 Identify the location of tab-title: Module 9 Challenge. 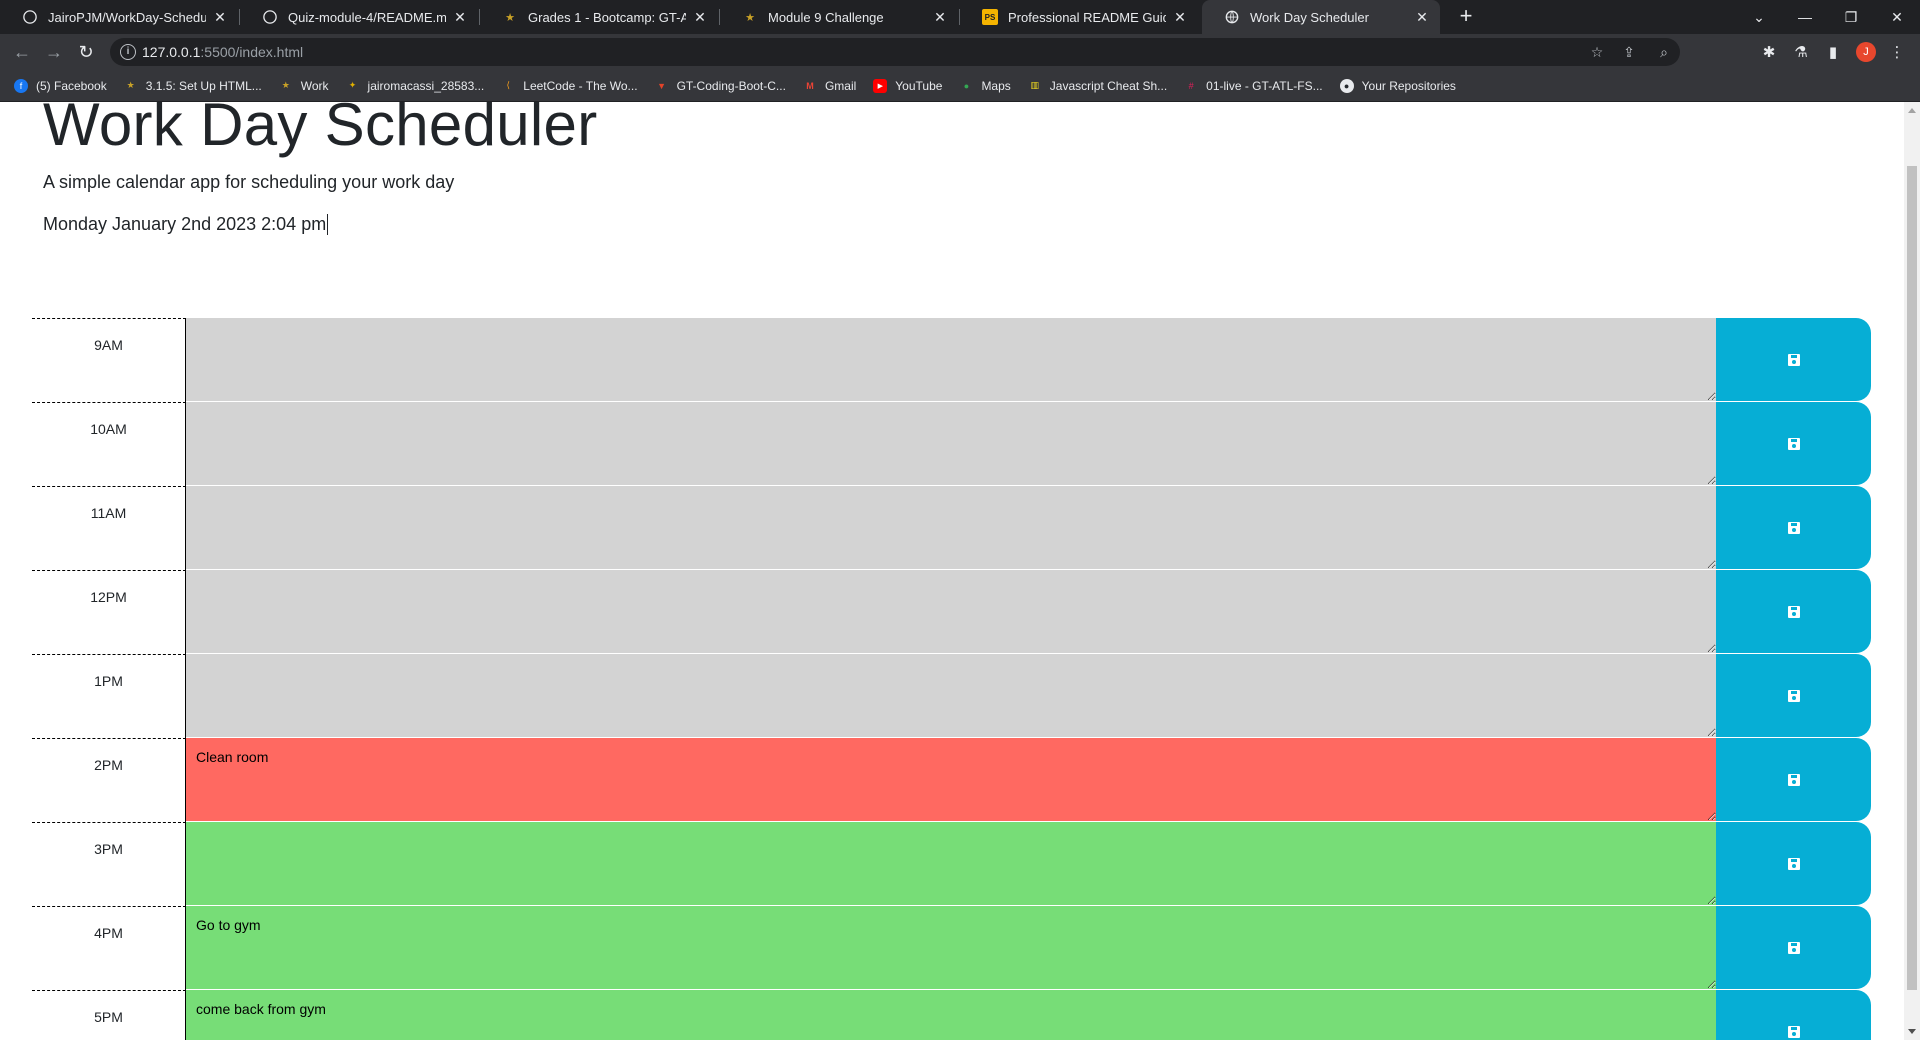
(826, 17).